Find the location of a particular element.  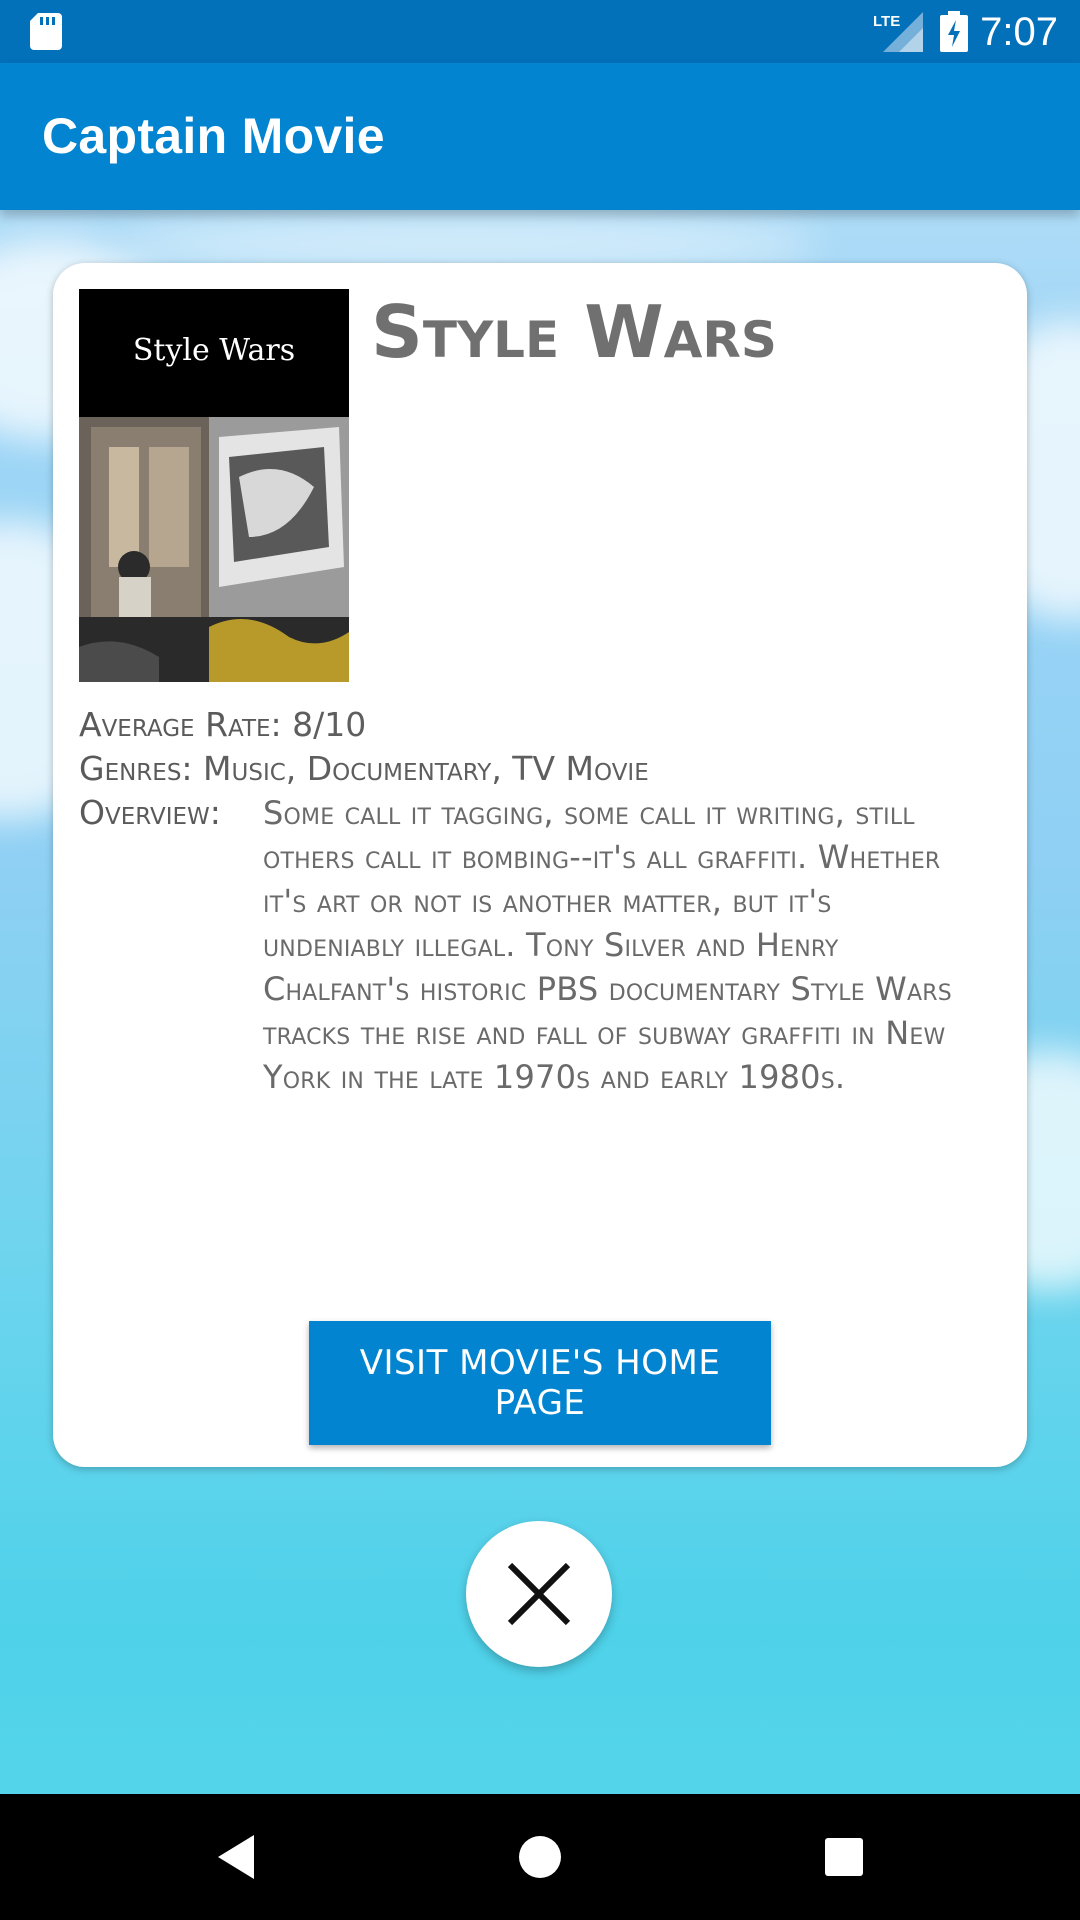

visit-home-page-button: VISIT MOVIE'S HOME PAGE is located at coordinates (540, 1383).